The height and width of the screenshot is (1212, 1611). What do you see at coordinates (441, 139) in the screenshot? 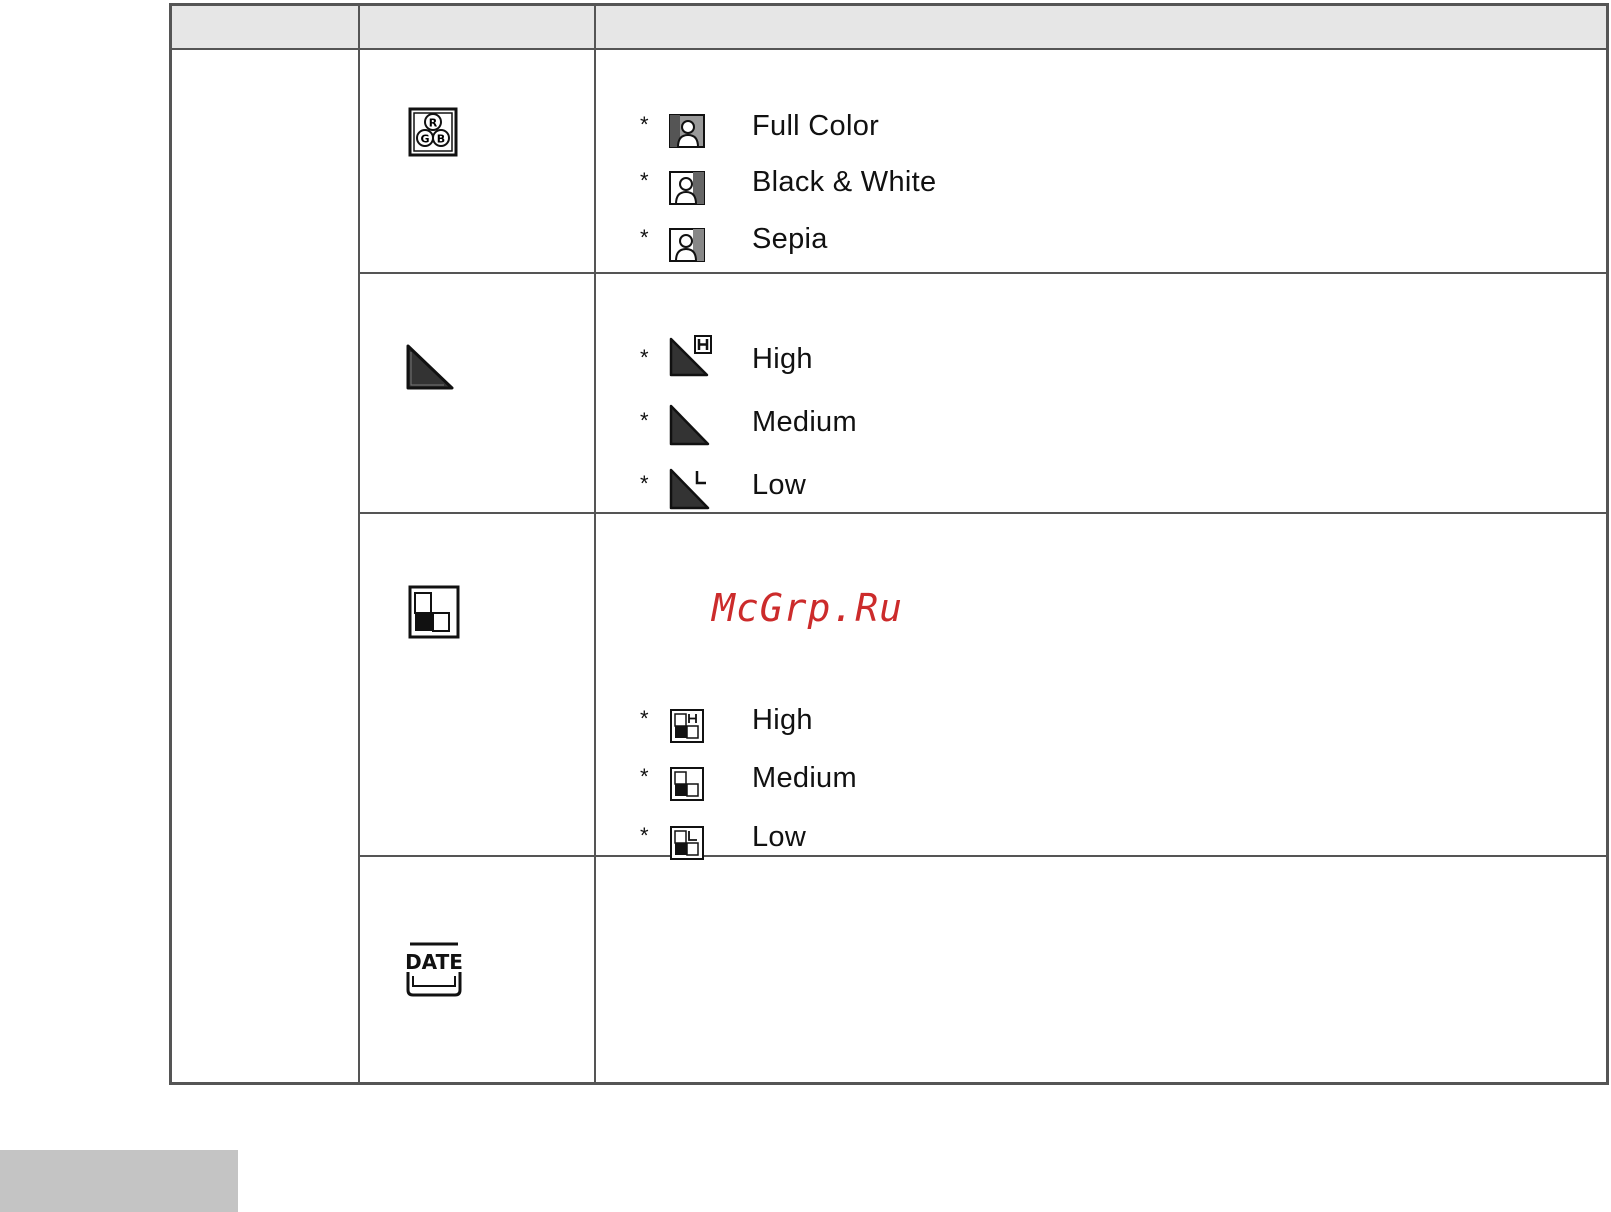
I see `svg-text: B` at bounding box center [441, 139].